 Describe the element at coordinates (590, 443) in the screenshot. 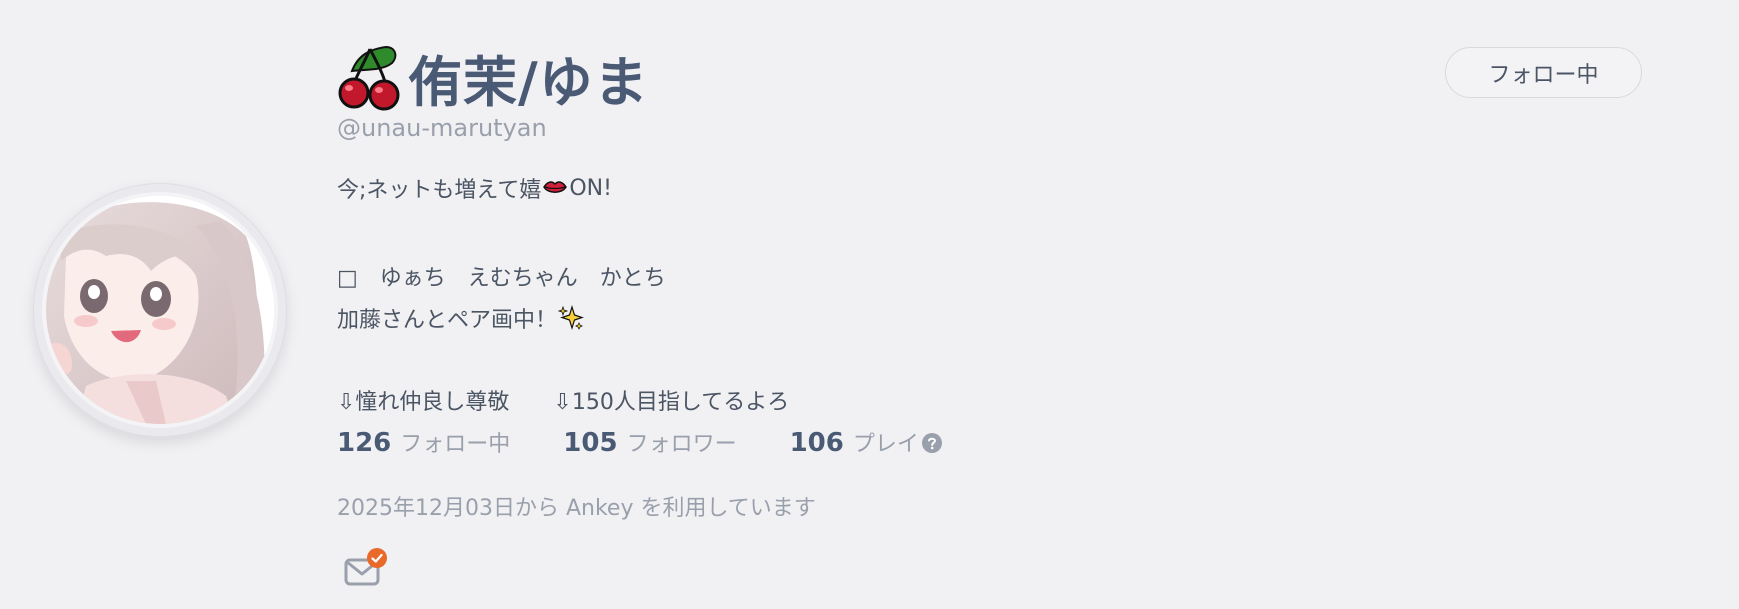

I see `followers-count: 105` at that location.